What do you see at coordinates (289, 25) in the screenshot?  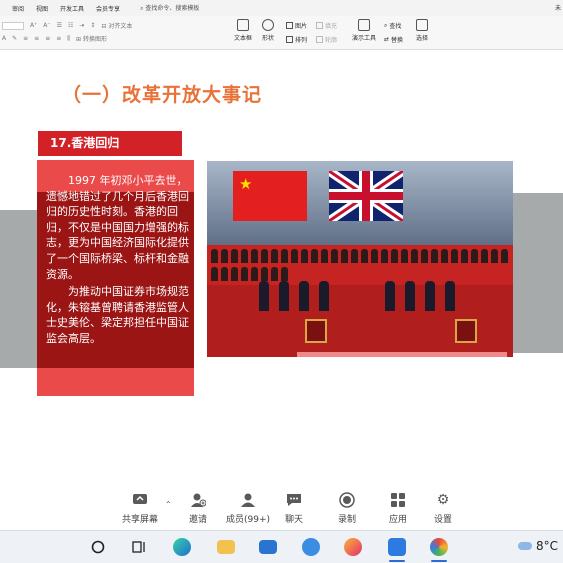 I see `picture-icon` at bounding box center [289, 25].